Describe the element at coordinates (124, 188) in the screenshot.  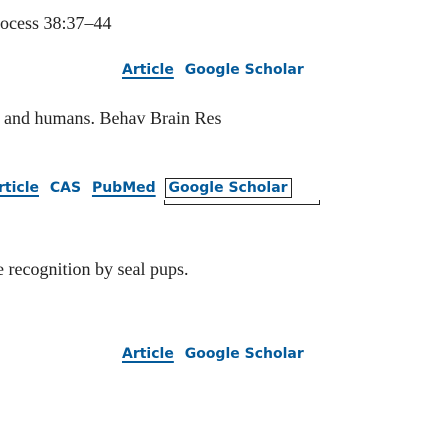
I see `reference-2-pubmed-link: PubMed` at that location.